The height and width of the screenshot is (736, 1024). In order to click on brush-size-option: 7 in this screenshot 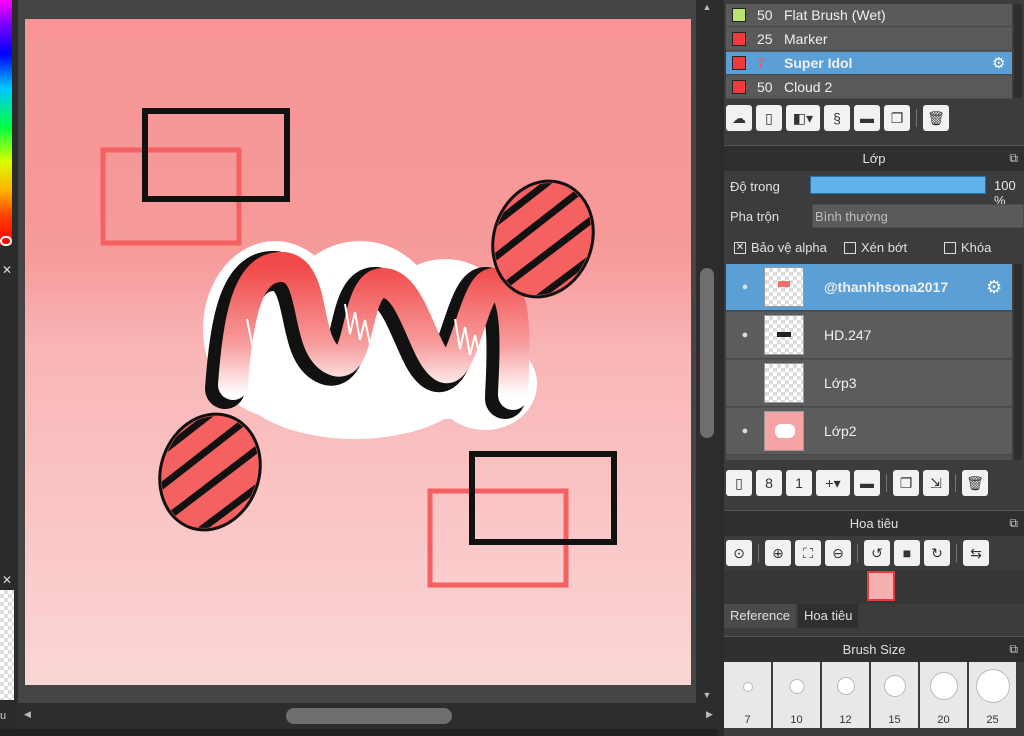, I will do `click(747, 695)`.